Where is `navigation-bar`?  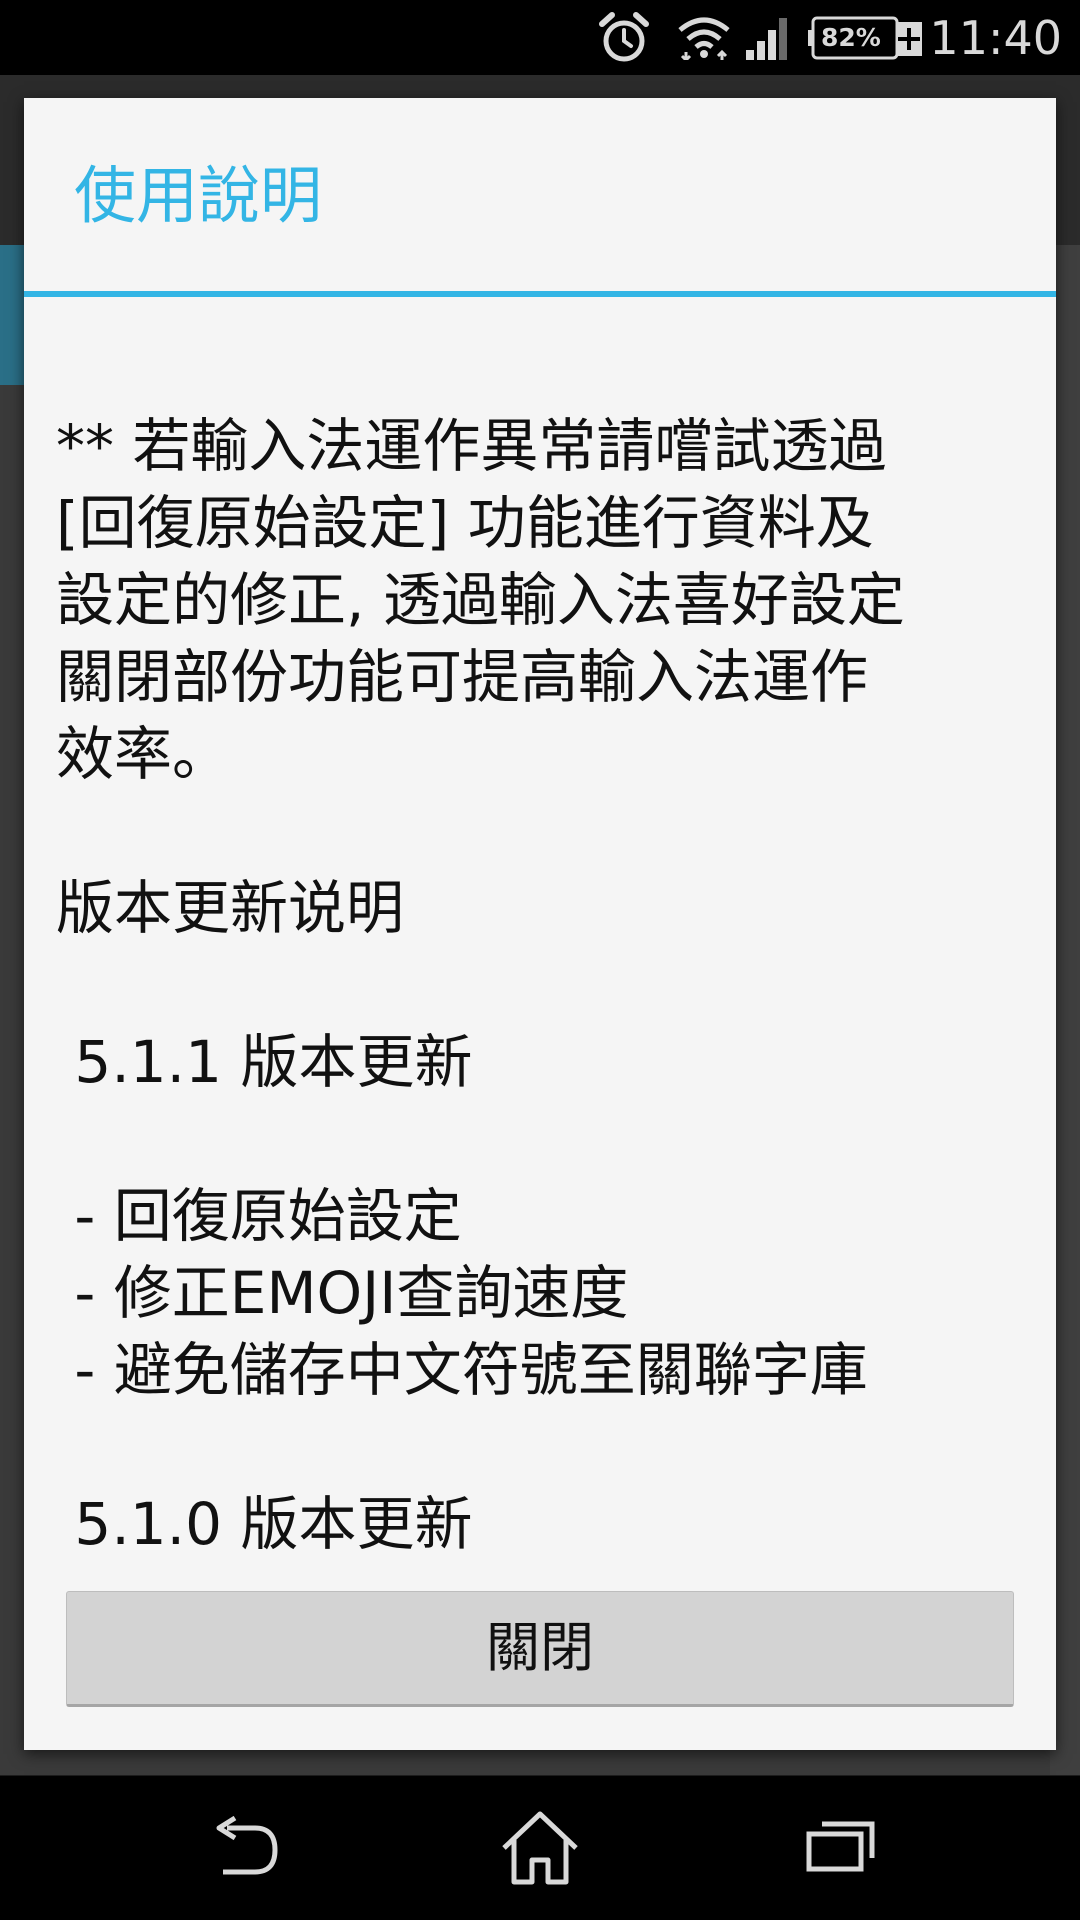
navigation-bar is located at coordinates (540, 1848).